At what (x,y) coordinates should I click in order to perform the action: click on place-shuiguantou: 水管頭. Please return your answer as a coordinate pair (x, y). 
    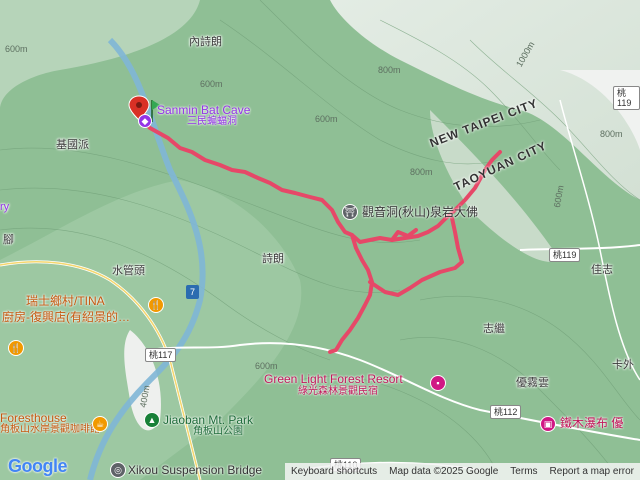
    Looking at the image, I should click on (128, 271).